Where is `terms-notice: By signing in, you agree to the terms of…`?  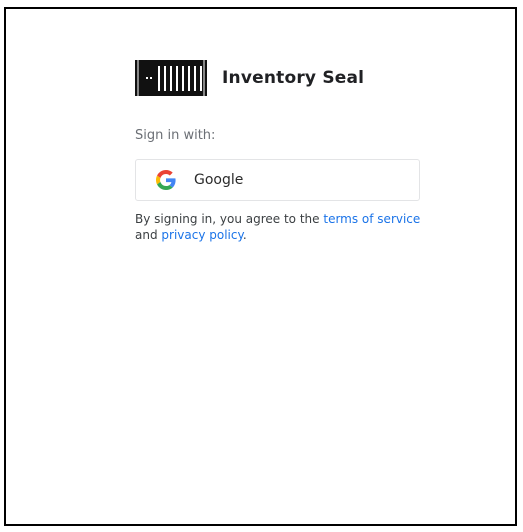
terms-notice: By signing in, you agree to the terms of… is located at coordinates (279, 227).